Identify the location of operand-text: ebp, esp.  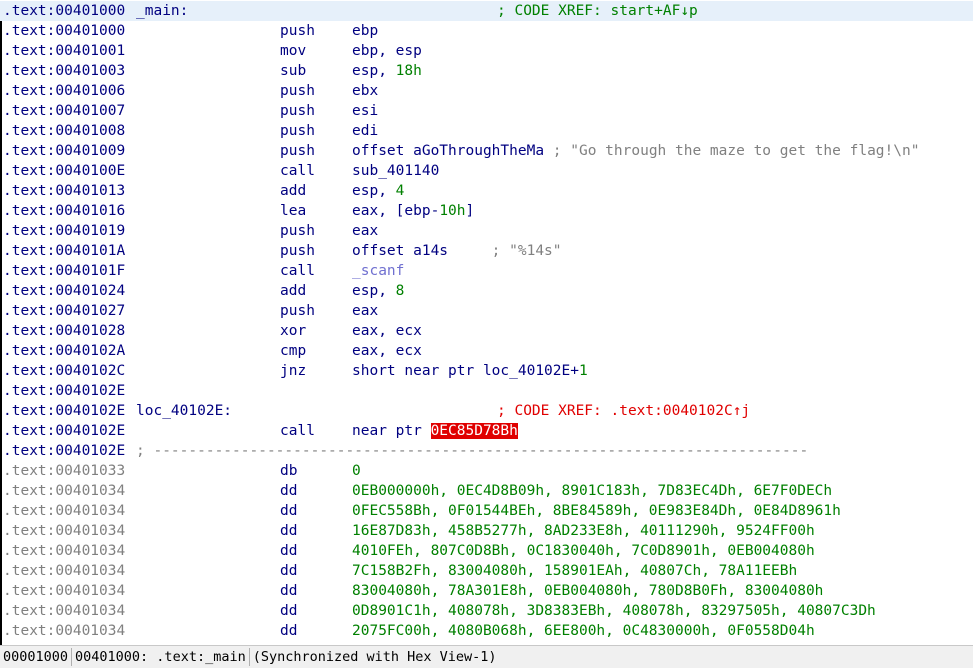
(387, 51).